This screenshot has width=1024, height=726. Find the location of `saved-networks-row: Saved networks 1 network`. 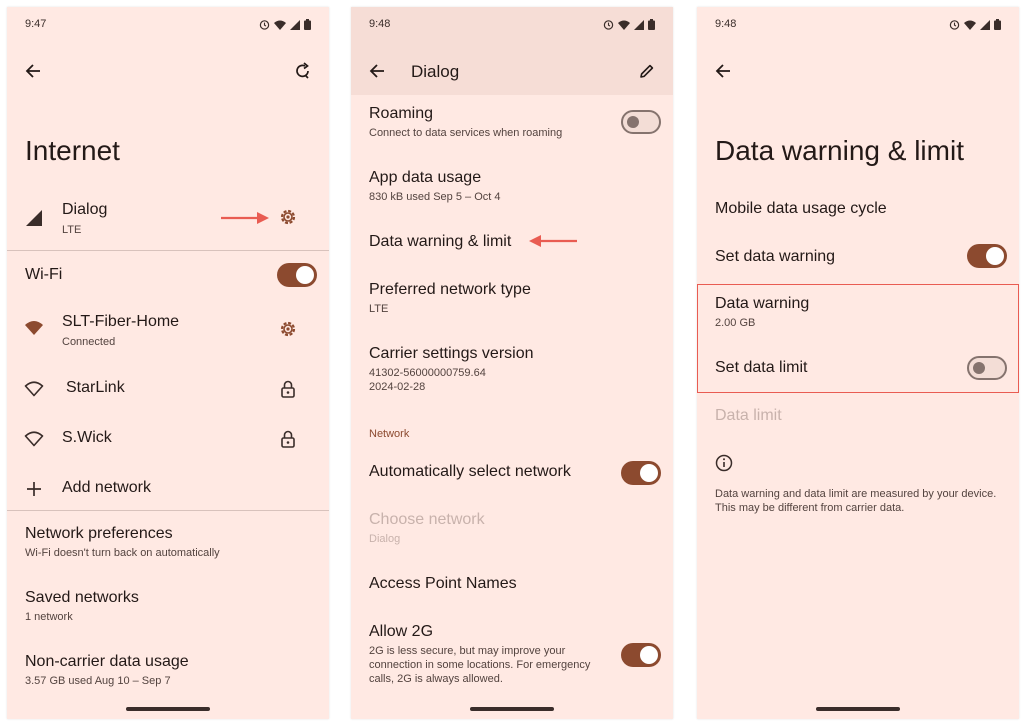

saved-networks-row: Saved networks 1 network is located at coordinates (168, 608).